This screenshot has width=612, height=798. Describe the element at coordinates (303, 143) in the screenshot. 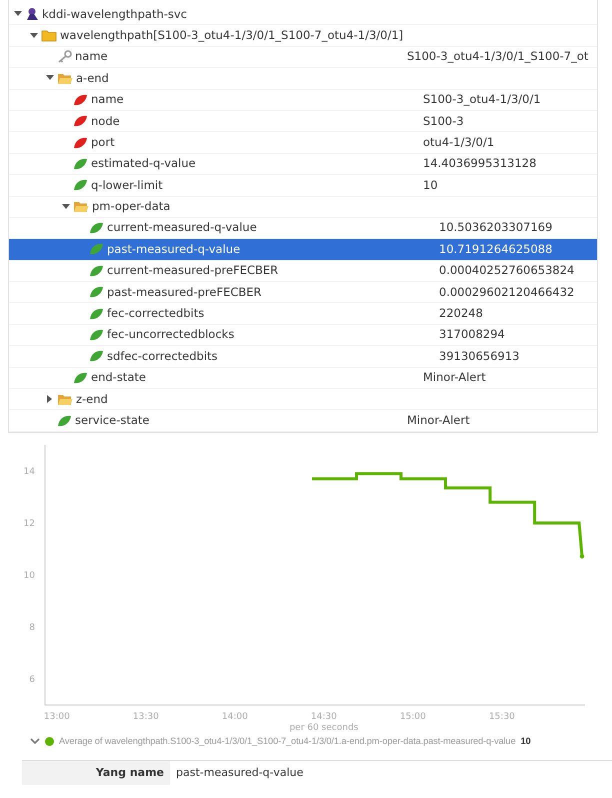

I see `tree-row: port otu4-1/3/0/1` at that location.